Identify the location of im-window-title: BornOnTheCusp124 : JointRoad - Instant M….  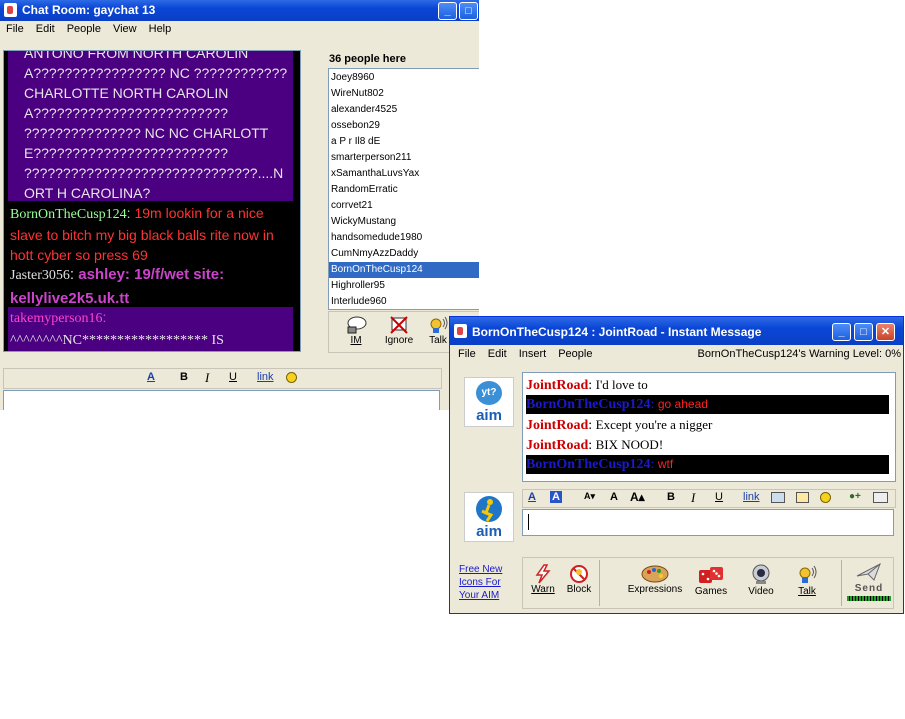
(617, 332).